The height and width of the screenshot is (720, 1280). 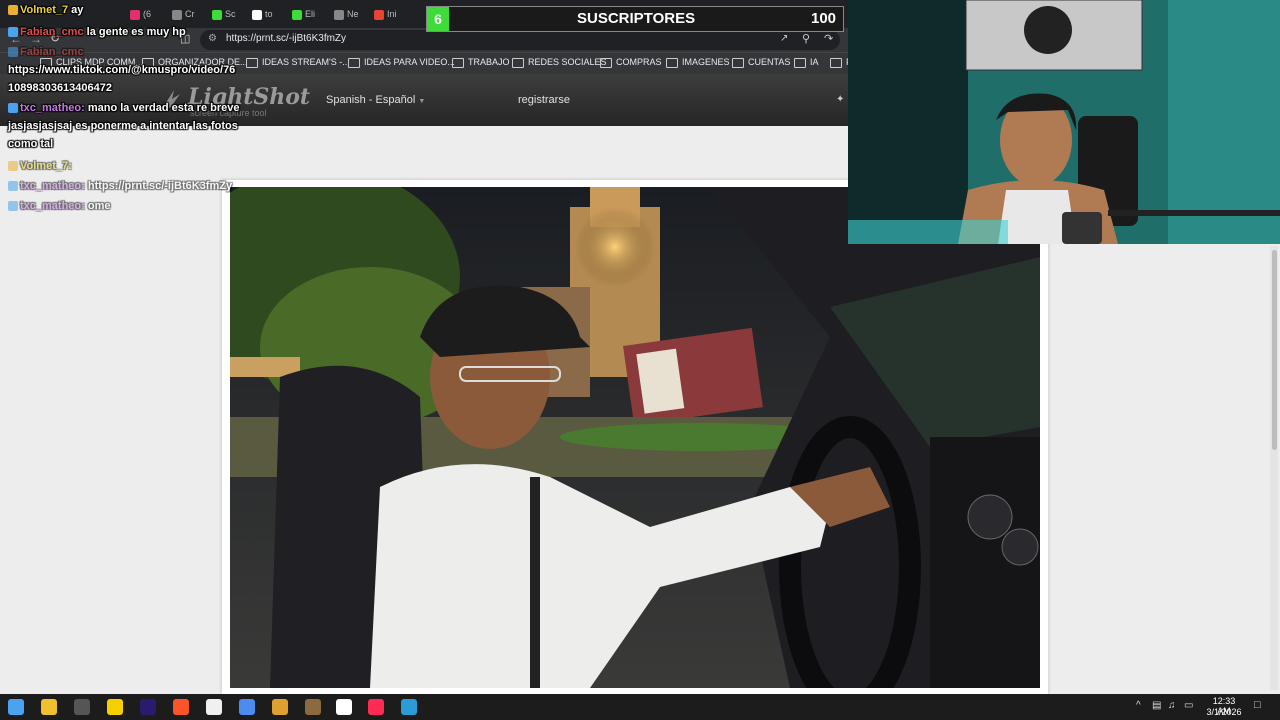 I want to click on chat-username: Volmet_7, so click(x=44, y=10).